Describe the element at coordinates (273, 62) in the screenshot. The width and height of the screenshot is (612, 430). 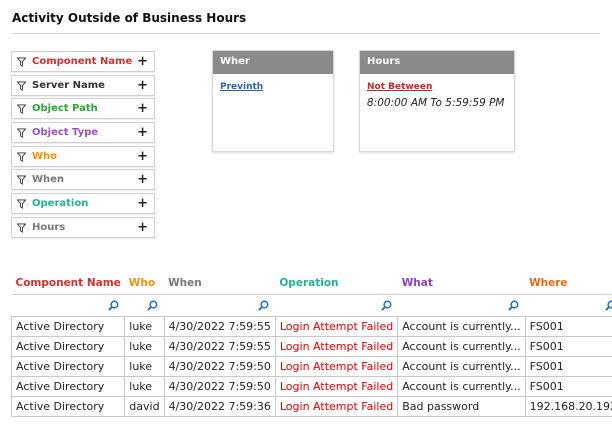
I see `card-header: Wher` at that location.